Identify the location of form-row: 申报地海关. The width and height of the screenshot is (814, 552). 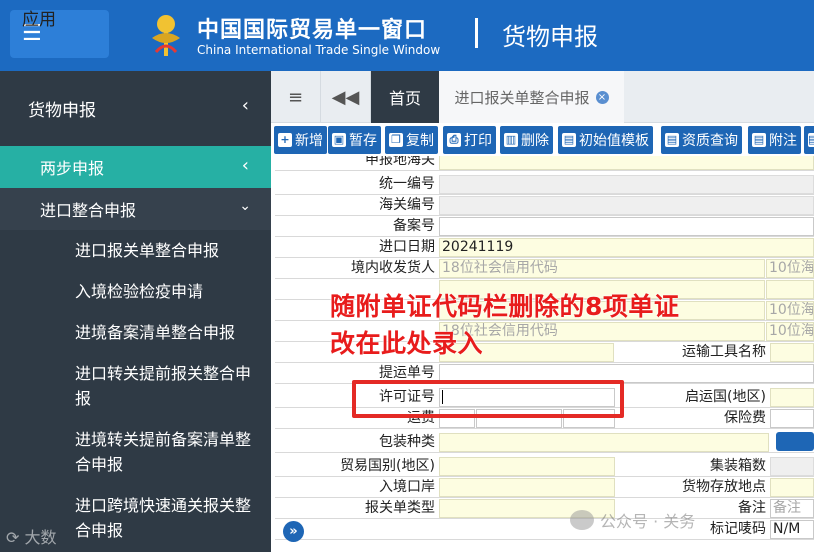
(544, 163).